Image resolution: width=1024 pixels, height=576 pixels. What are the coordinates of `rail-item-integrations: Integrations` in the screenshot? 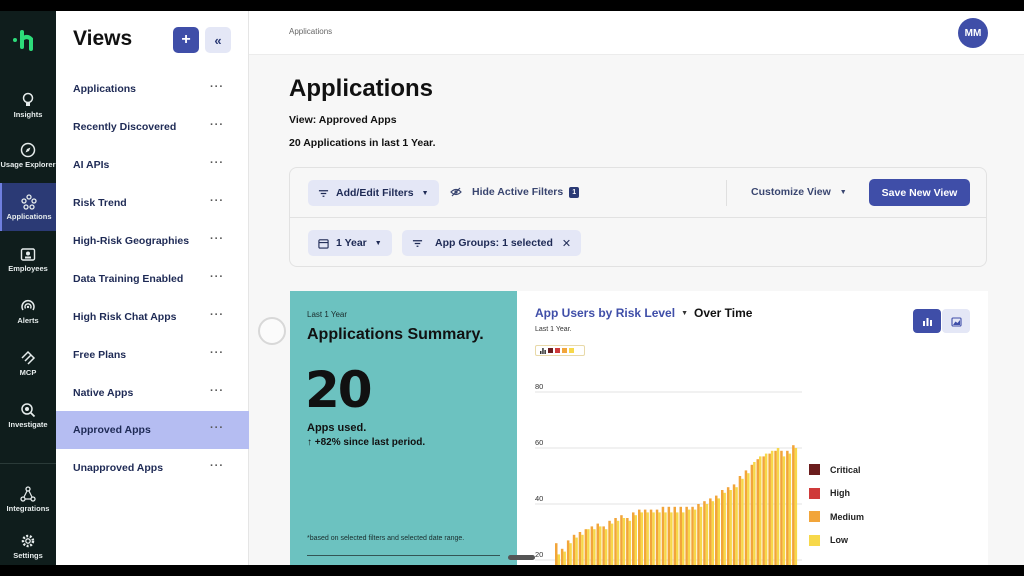 It's located at (28, 499).